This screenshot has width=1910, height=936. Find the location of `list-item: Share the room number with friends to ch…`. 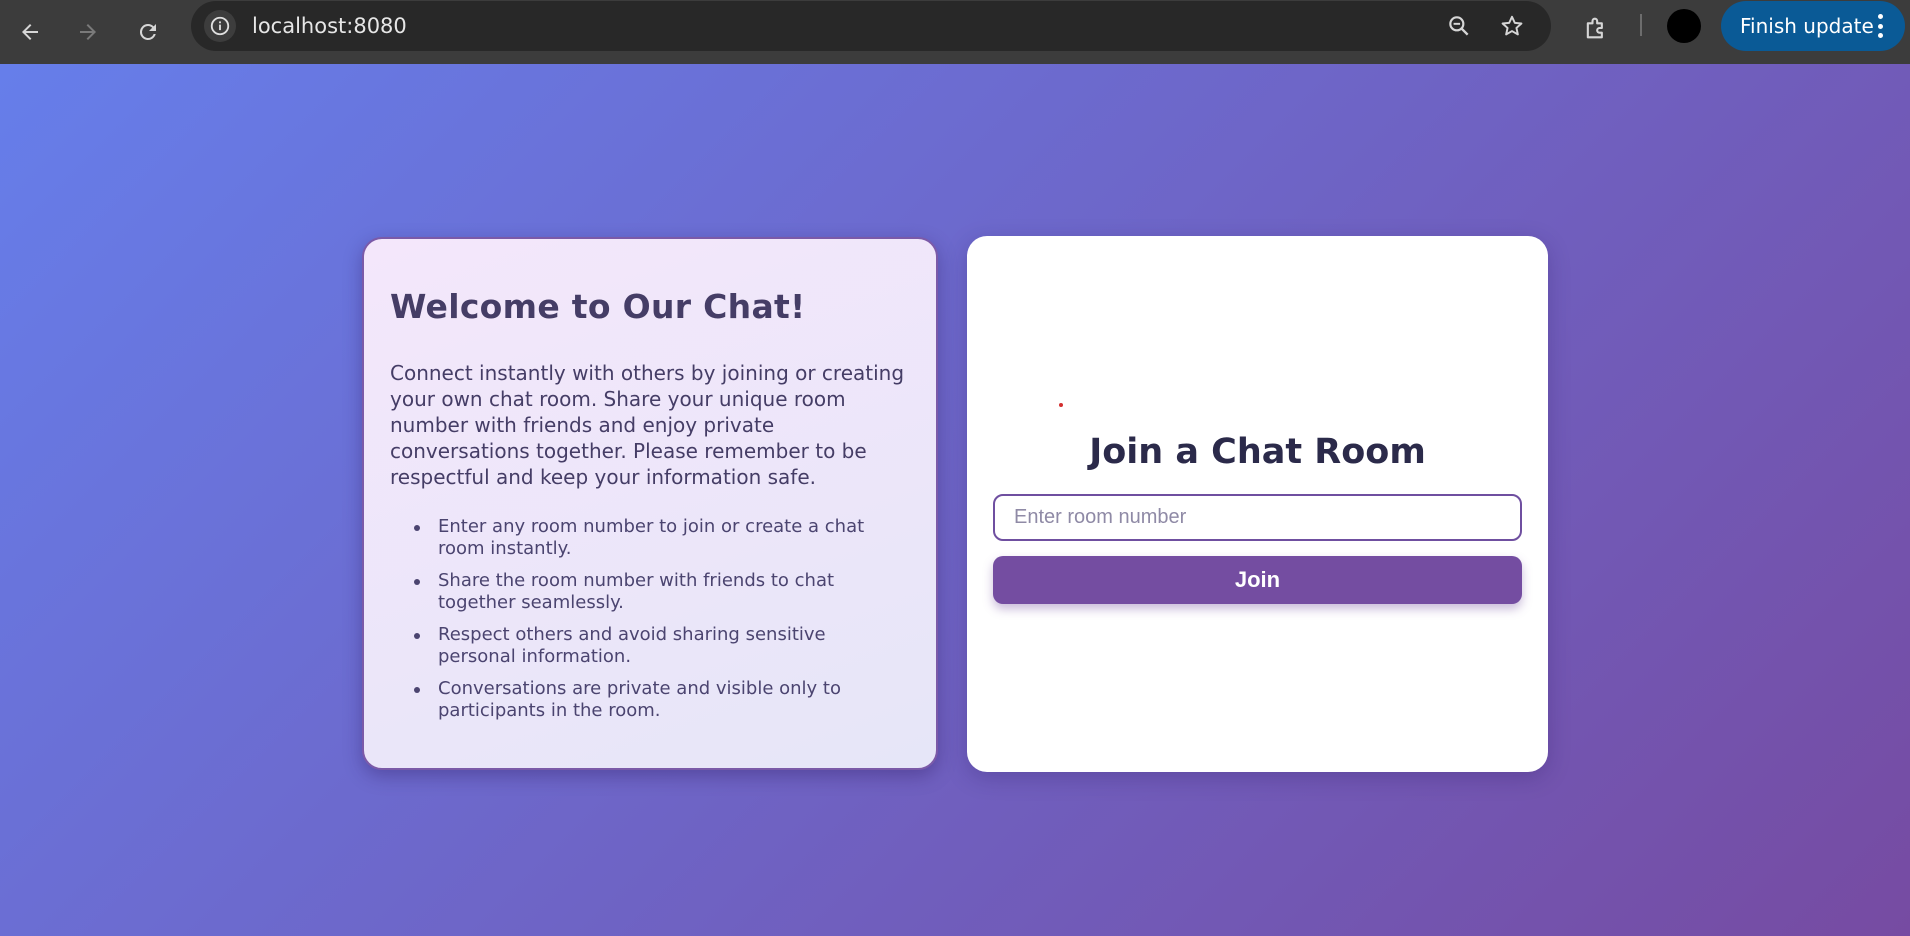

list-item: Share the room number with friends to ch… is located at coordinates (661, 592).